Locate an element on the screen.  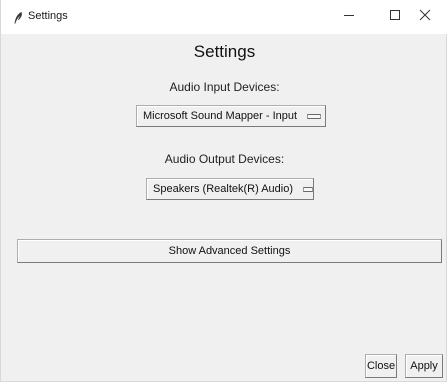
feather-icon is located at coordinates (18, 18).